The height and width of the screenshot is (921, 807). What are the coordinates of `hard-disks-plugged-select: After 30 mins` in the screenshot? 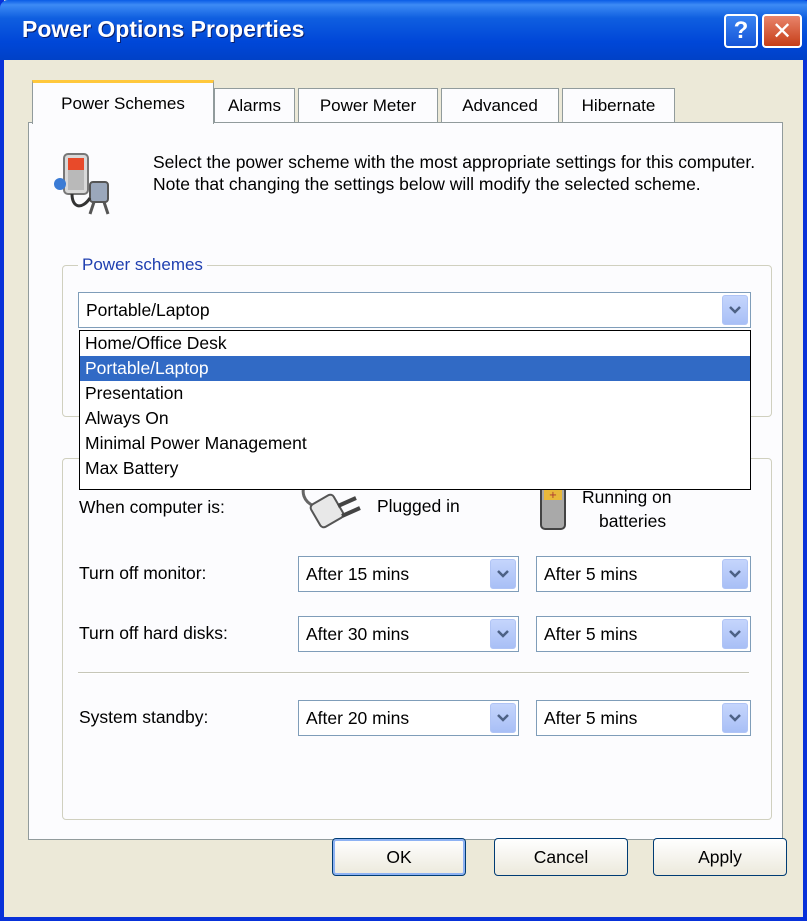 It's located at (408, 634).